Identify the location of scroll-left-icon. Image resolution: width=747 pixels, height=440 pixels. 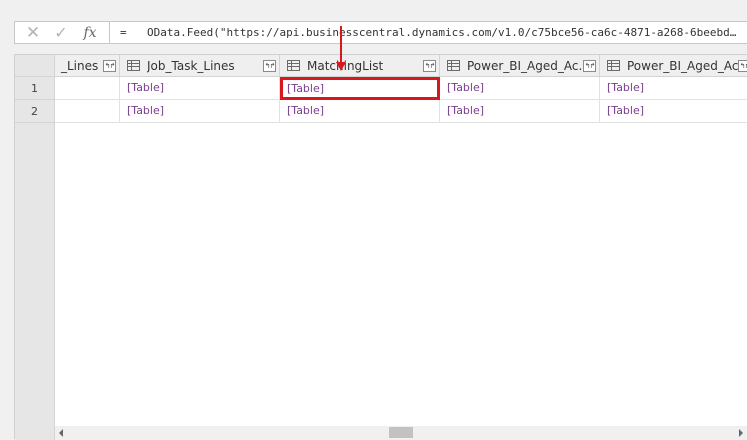
(61, 433).